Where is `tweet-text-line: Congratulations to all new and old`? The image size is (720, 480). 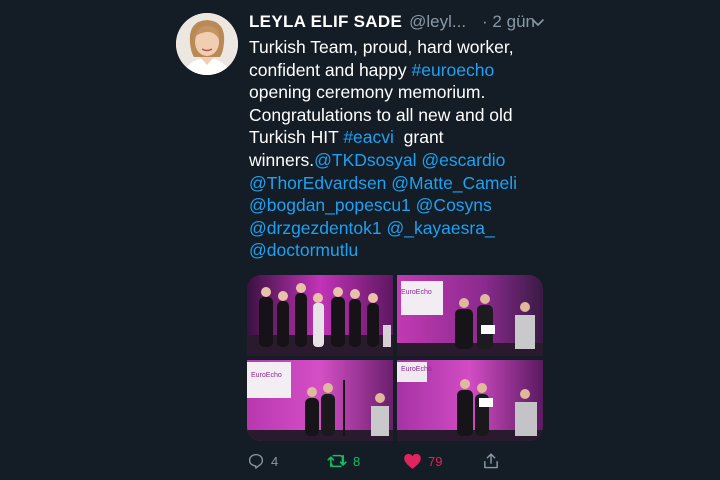 tweet-text-line: Congratulations to all new and old is located at coordinates (399, 115).